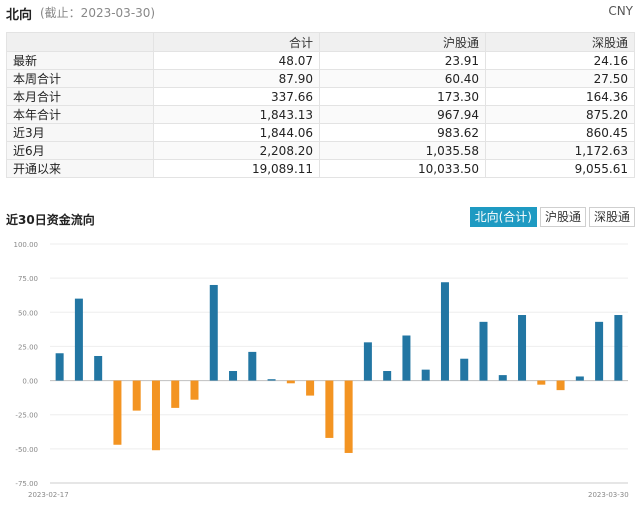 This screenshot has width=641, height=509. I want to click on cell-shenzhen: 875.20, so click(560, 114).